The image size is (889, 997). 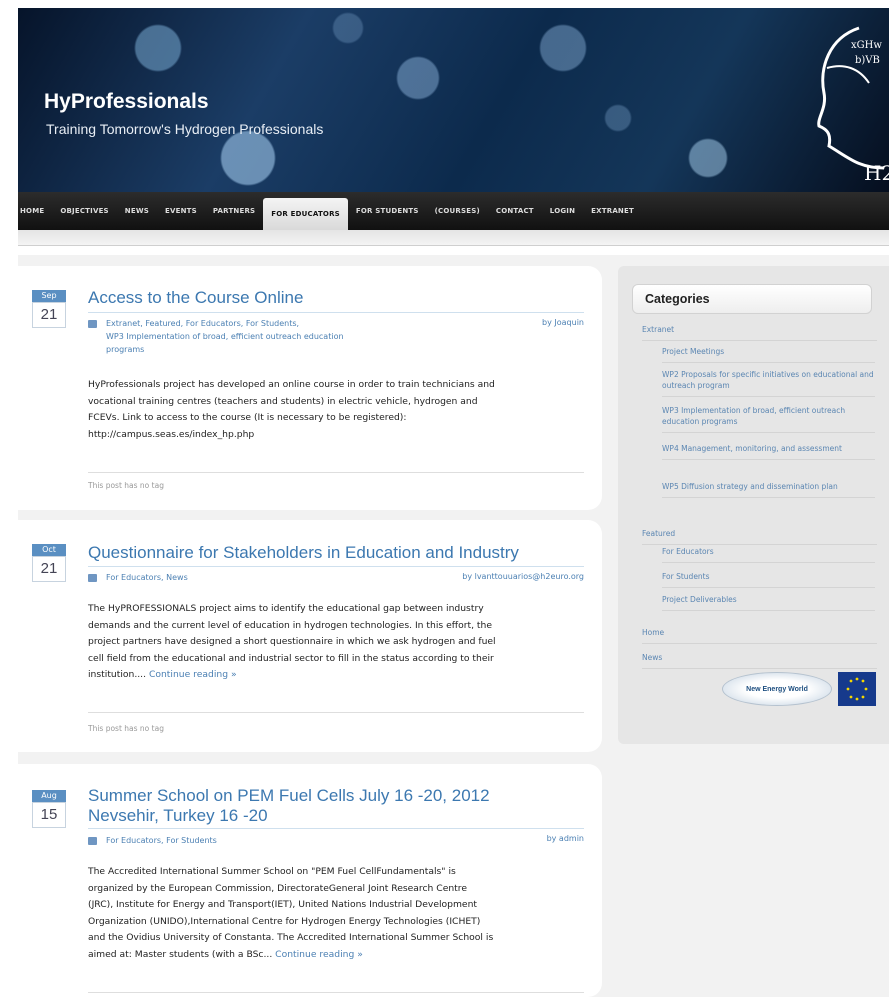 I want to click on date-day: 15, so click(x=49, y=815).